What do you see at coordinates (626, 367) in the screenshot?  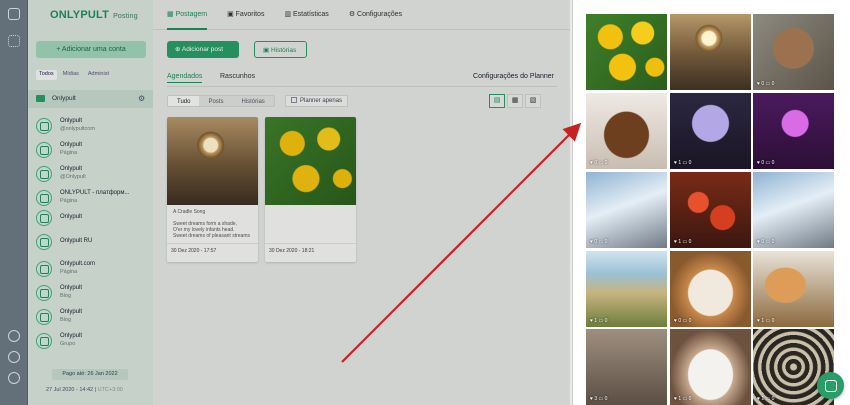 I see `grid-photo: ♥ 3 ▭ 0` at bounding box center [626, 367].